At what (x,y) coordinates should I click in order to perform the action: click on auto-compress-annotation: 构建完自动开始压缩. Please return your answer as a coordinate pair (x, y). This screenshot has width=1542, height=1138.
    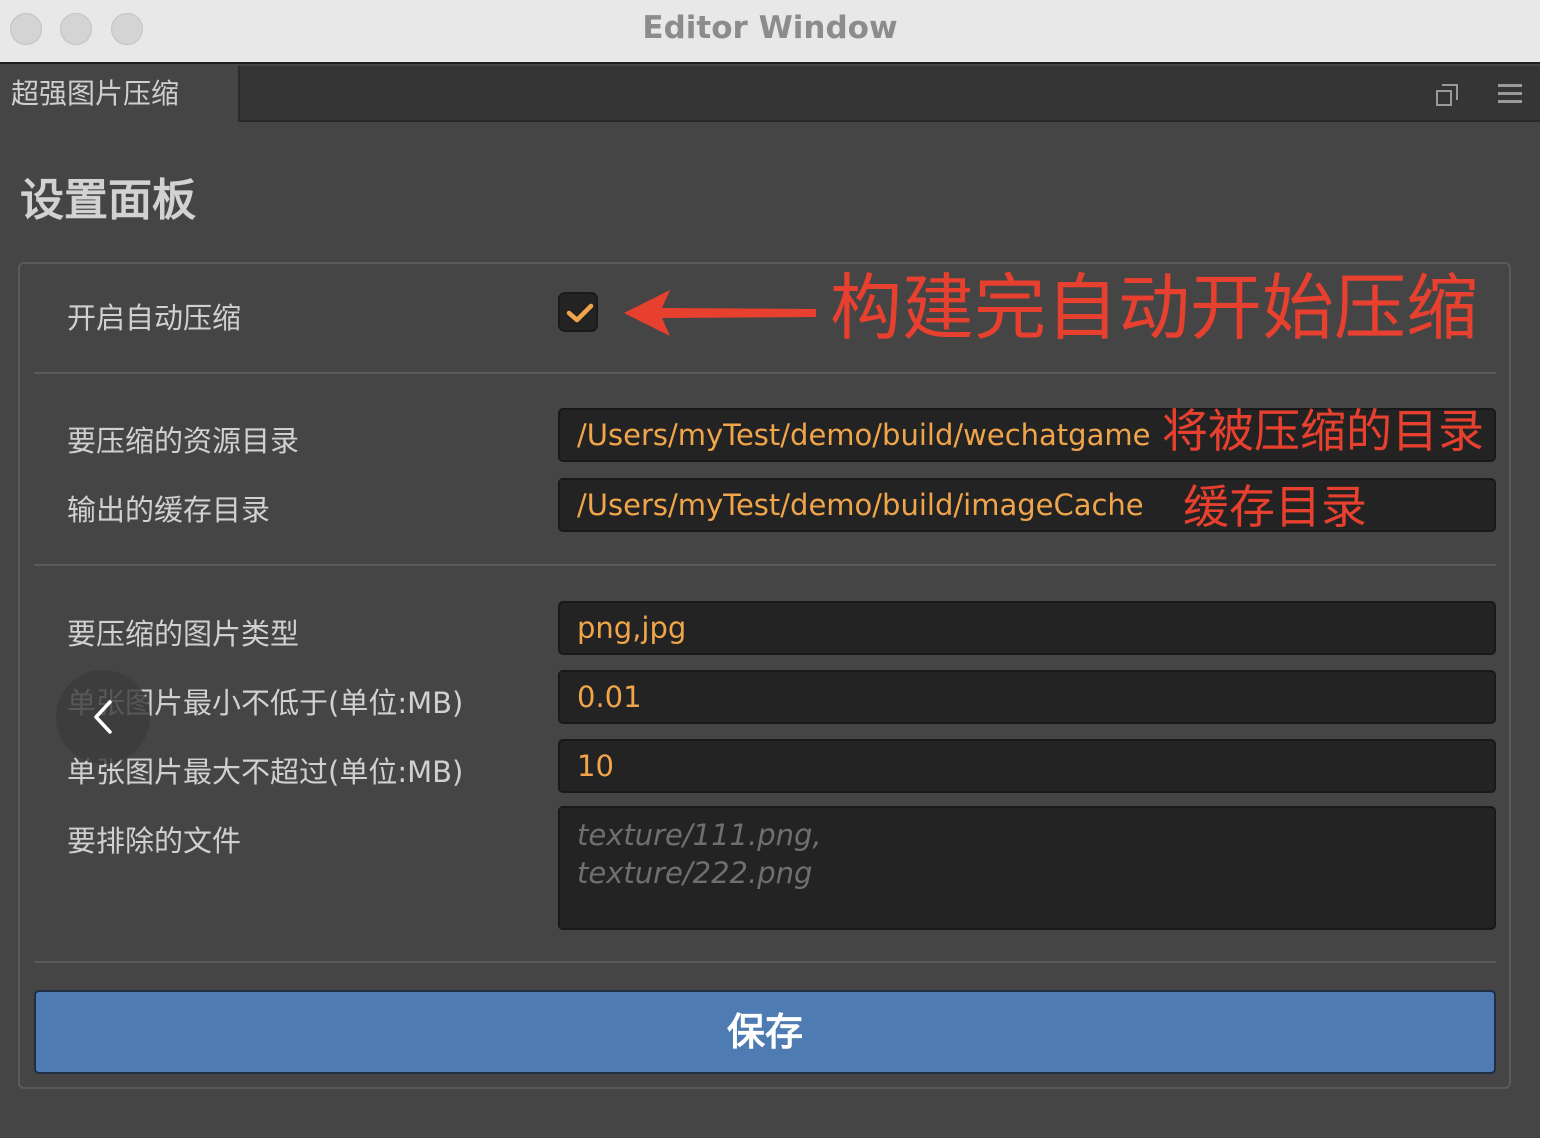
    Looking at the image, I should click on (1154, 308).